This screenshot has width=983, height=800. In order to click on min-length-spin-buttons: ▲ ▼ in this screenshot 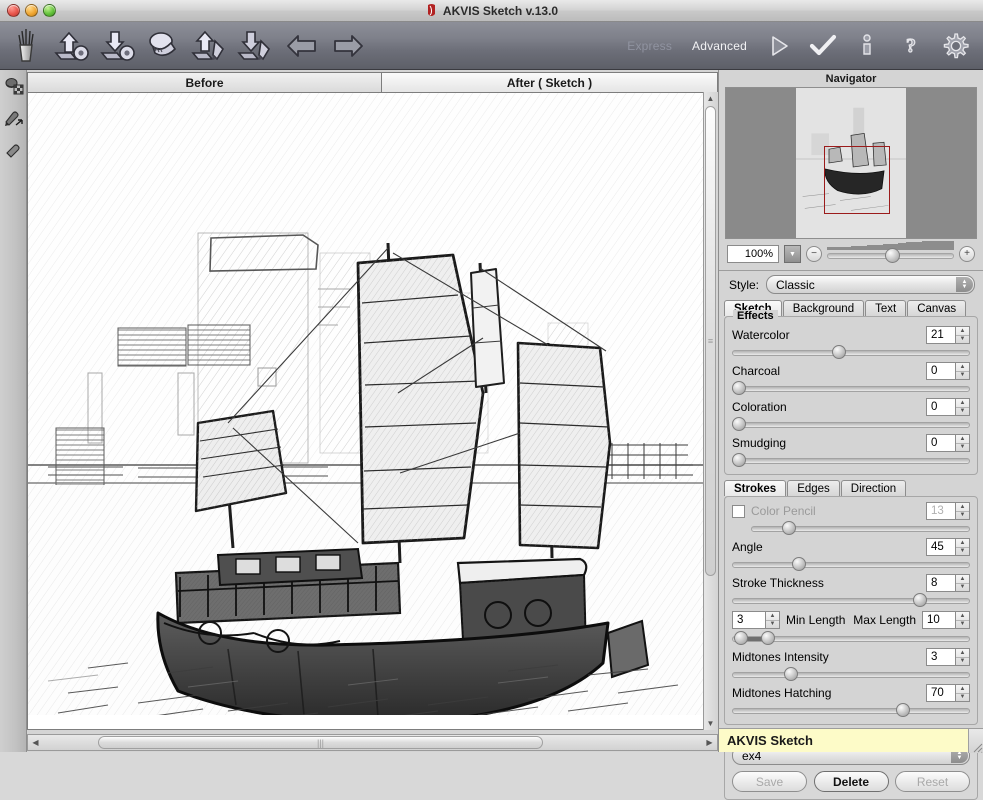, I will do `click(772, 620)`.